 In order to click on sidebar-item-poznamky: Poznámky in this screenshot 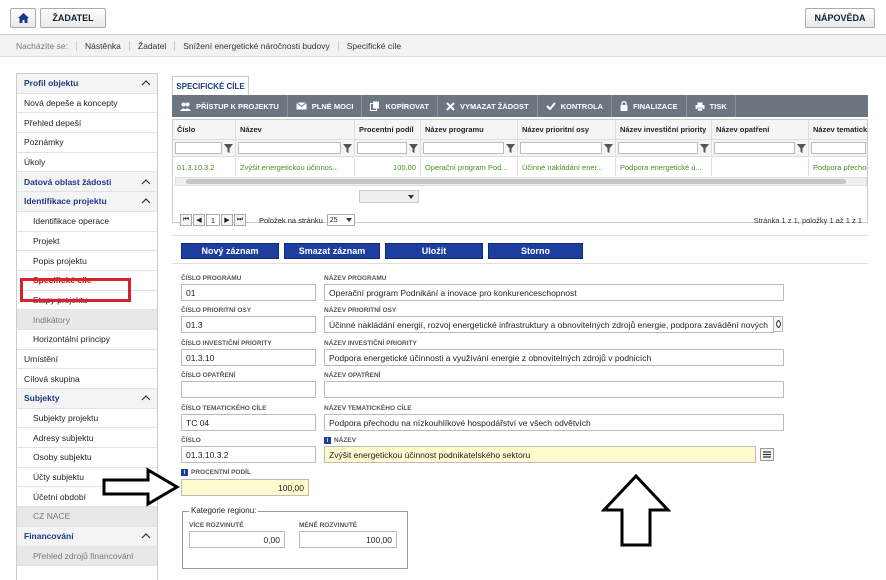, I will do `click(87, 143)`.